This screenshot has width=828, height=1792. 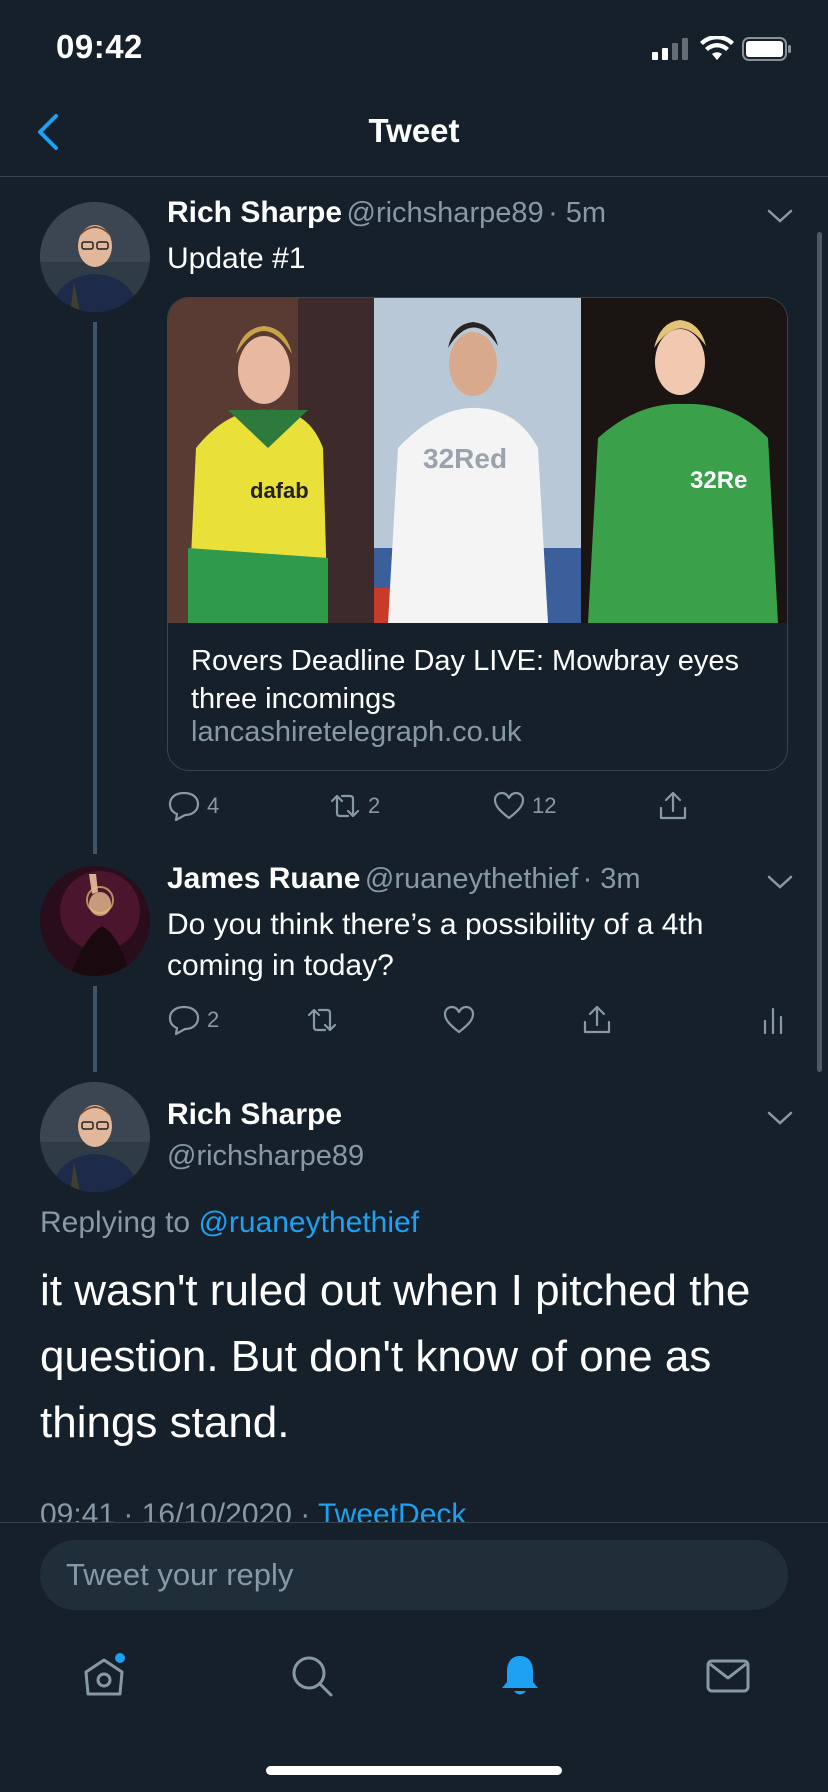 I want to click on tab-messages, so click(x=728, y=1676).